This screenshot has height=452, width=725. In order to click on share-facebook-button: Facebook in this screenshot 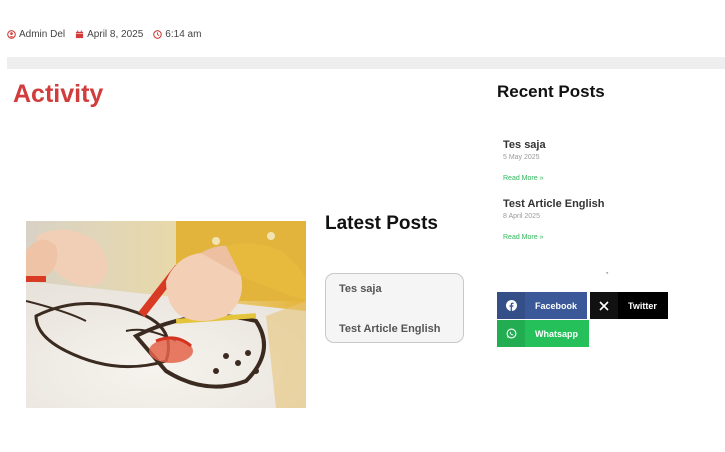, I will do `click(542, 305)`.